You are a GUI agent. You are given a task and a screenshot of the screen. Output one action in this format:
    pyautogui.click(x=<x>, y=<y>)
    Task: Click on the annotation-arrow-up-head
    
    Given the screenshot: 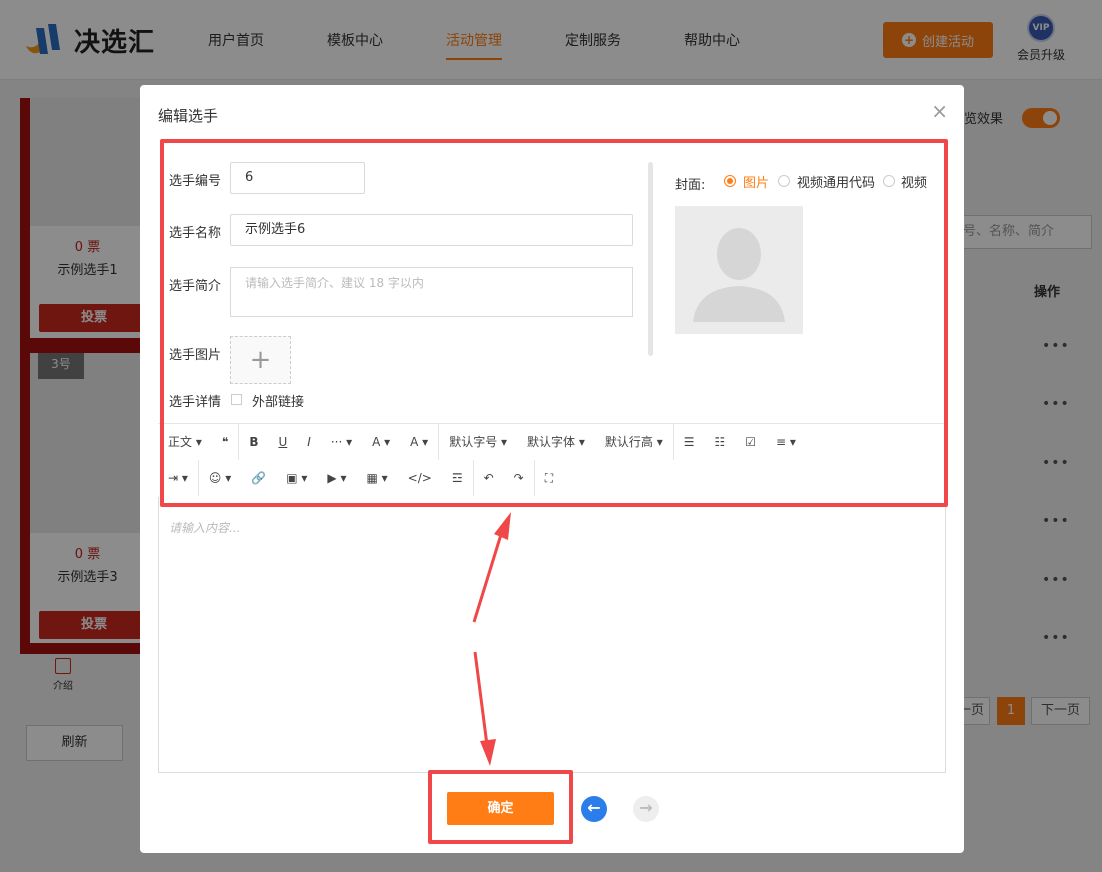 What is the action you would take?
    pyautogui.click(x=502, y=526)
    